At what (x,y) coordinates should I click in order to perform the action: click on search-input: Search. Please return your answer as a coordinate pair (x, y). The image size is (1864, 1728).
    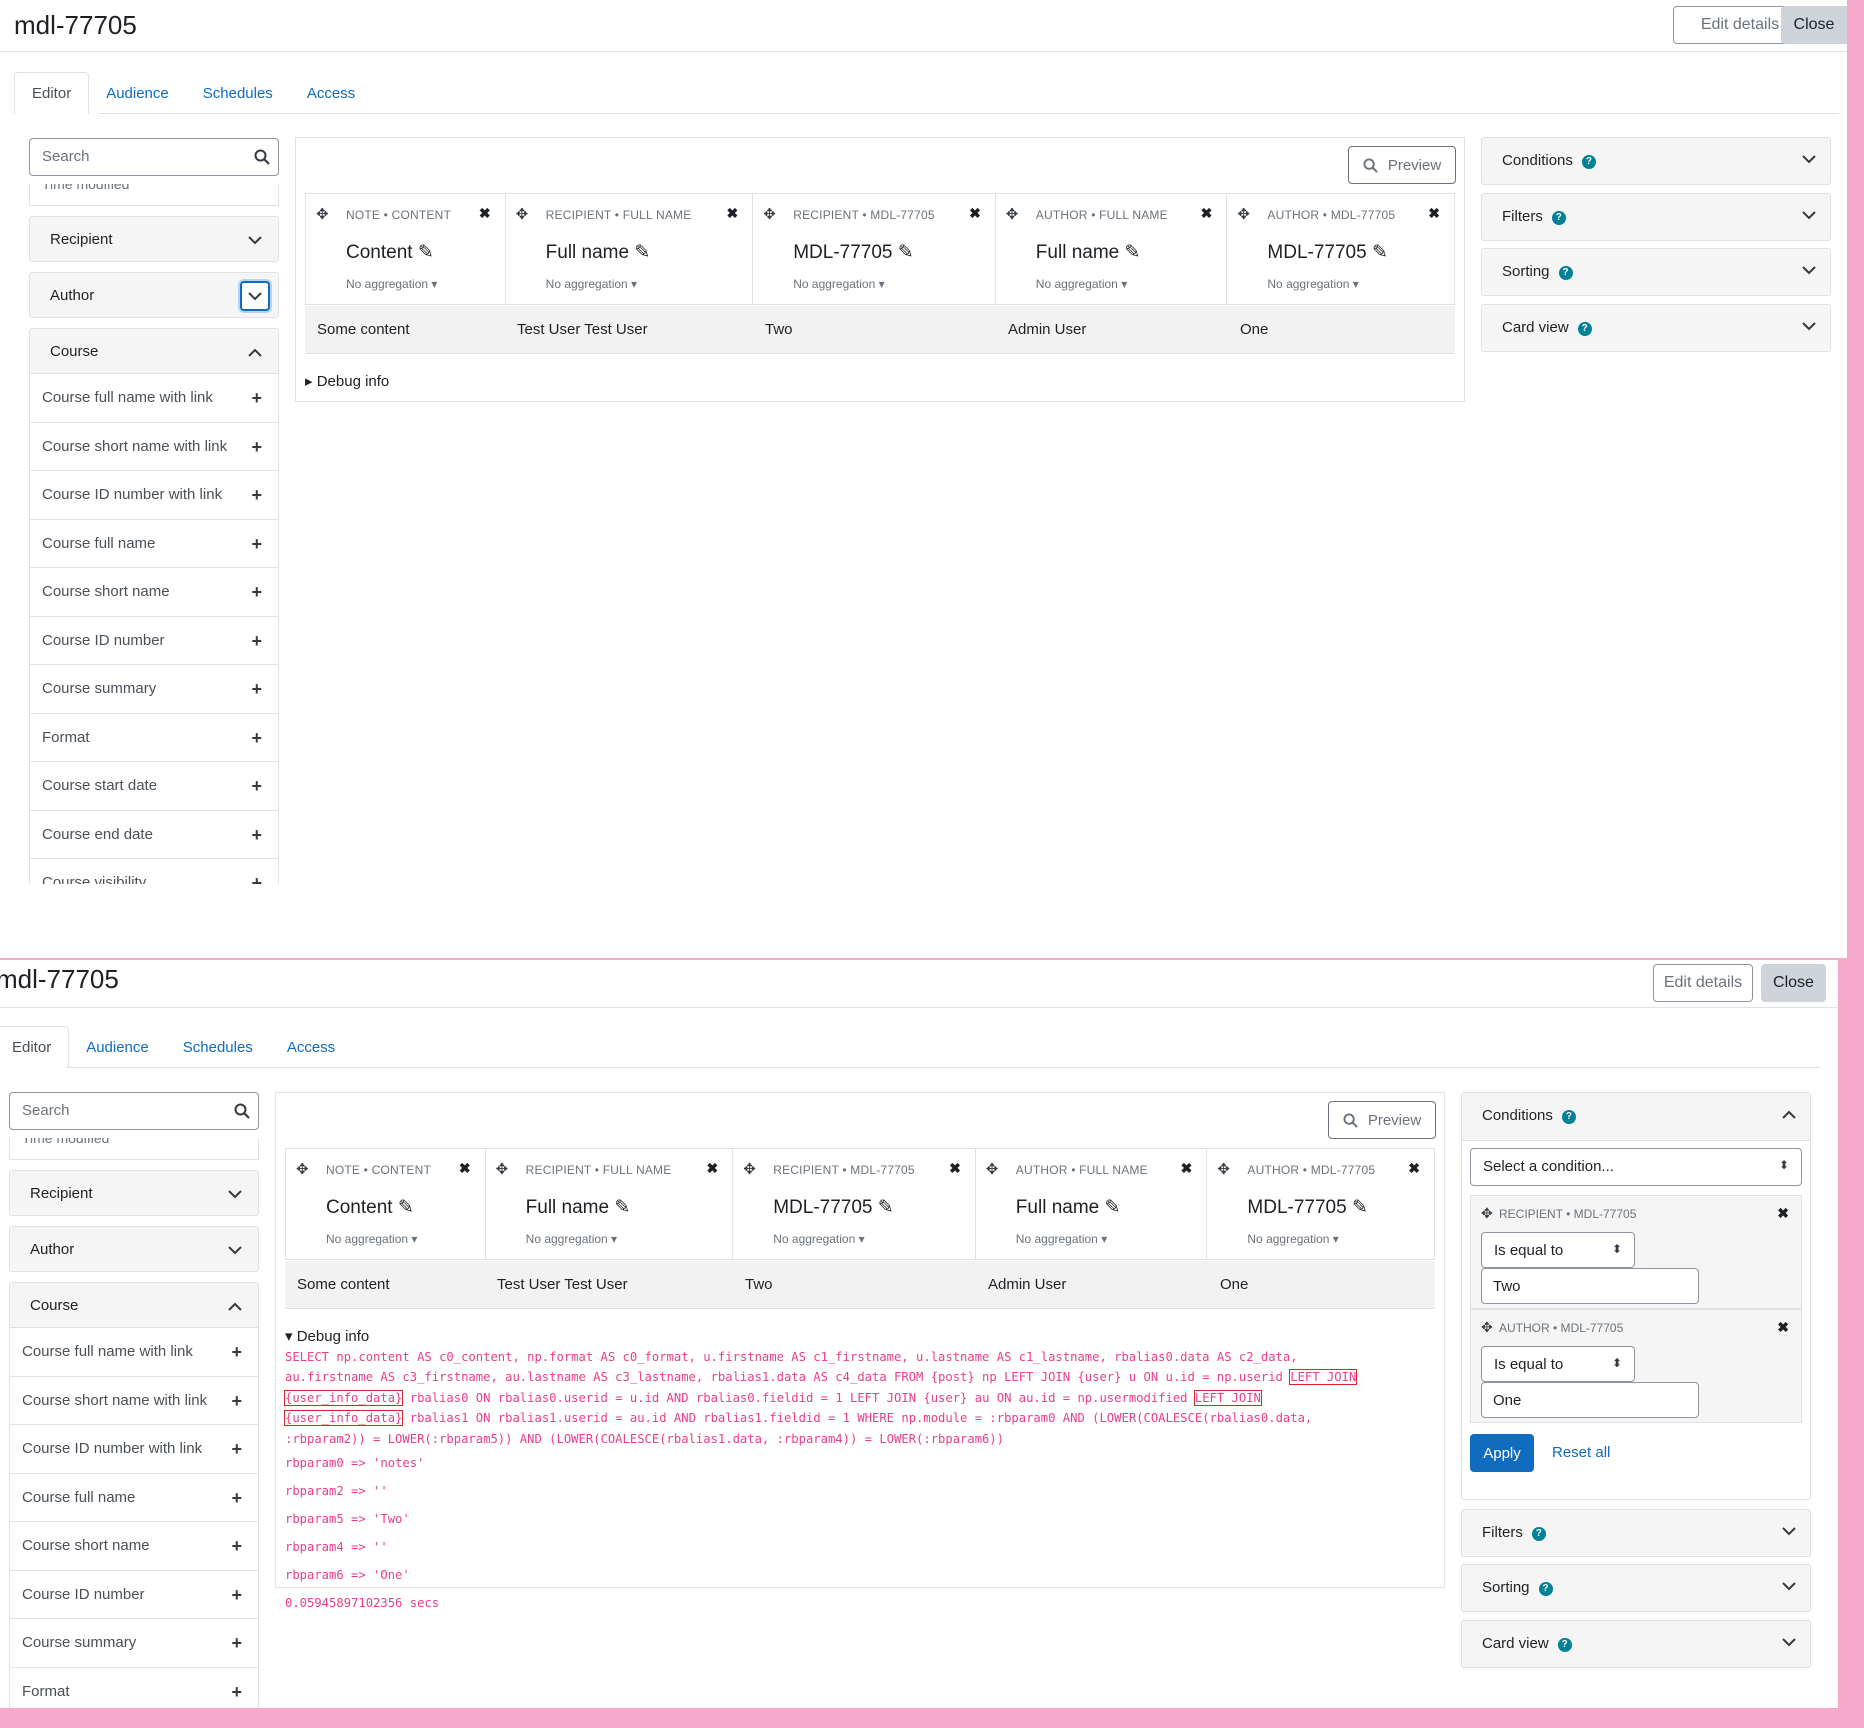
    Looking at the image, I should click on (134, 1111).